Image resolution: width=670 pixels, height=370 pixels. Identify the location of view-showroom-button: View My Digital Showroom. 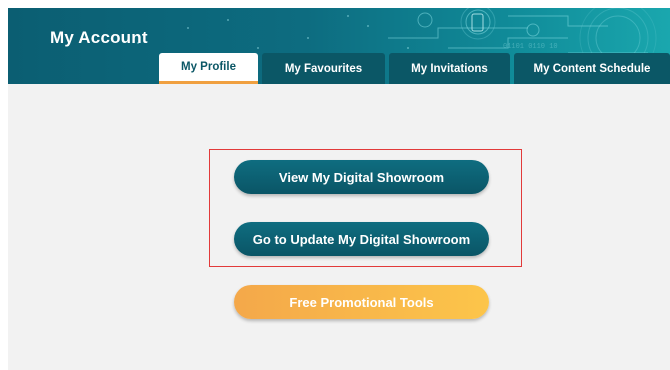
(361, 177).